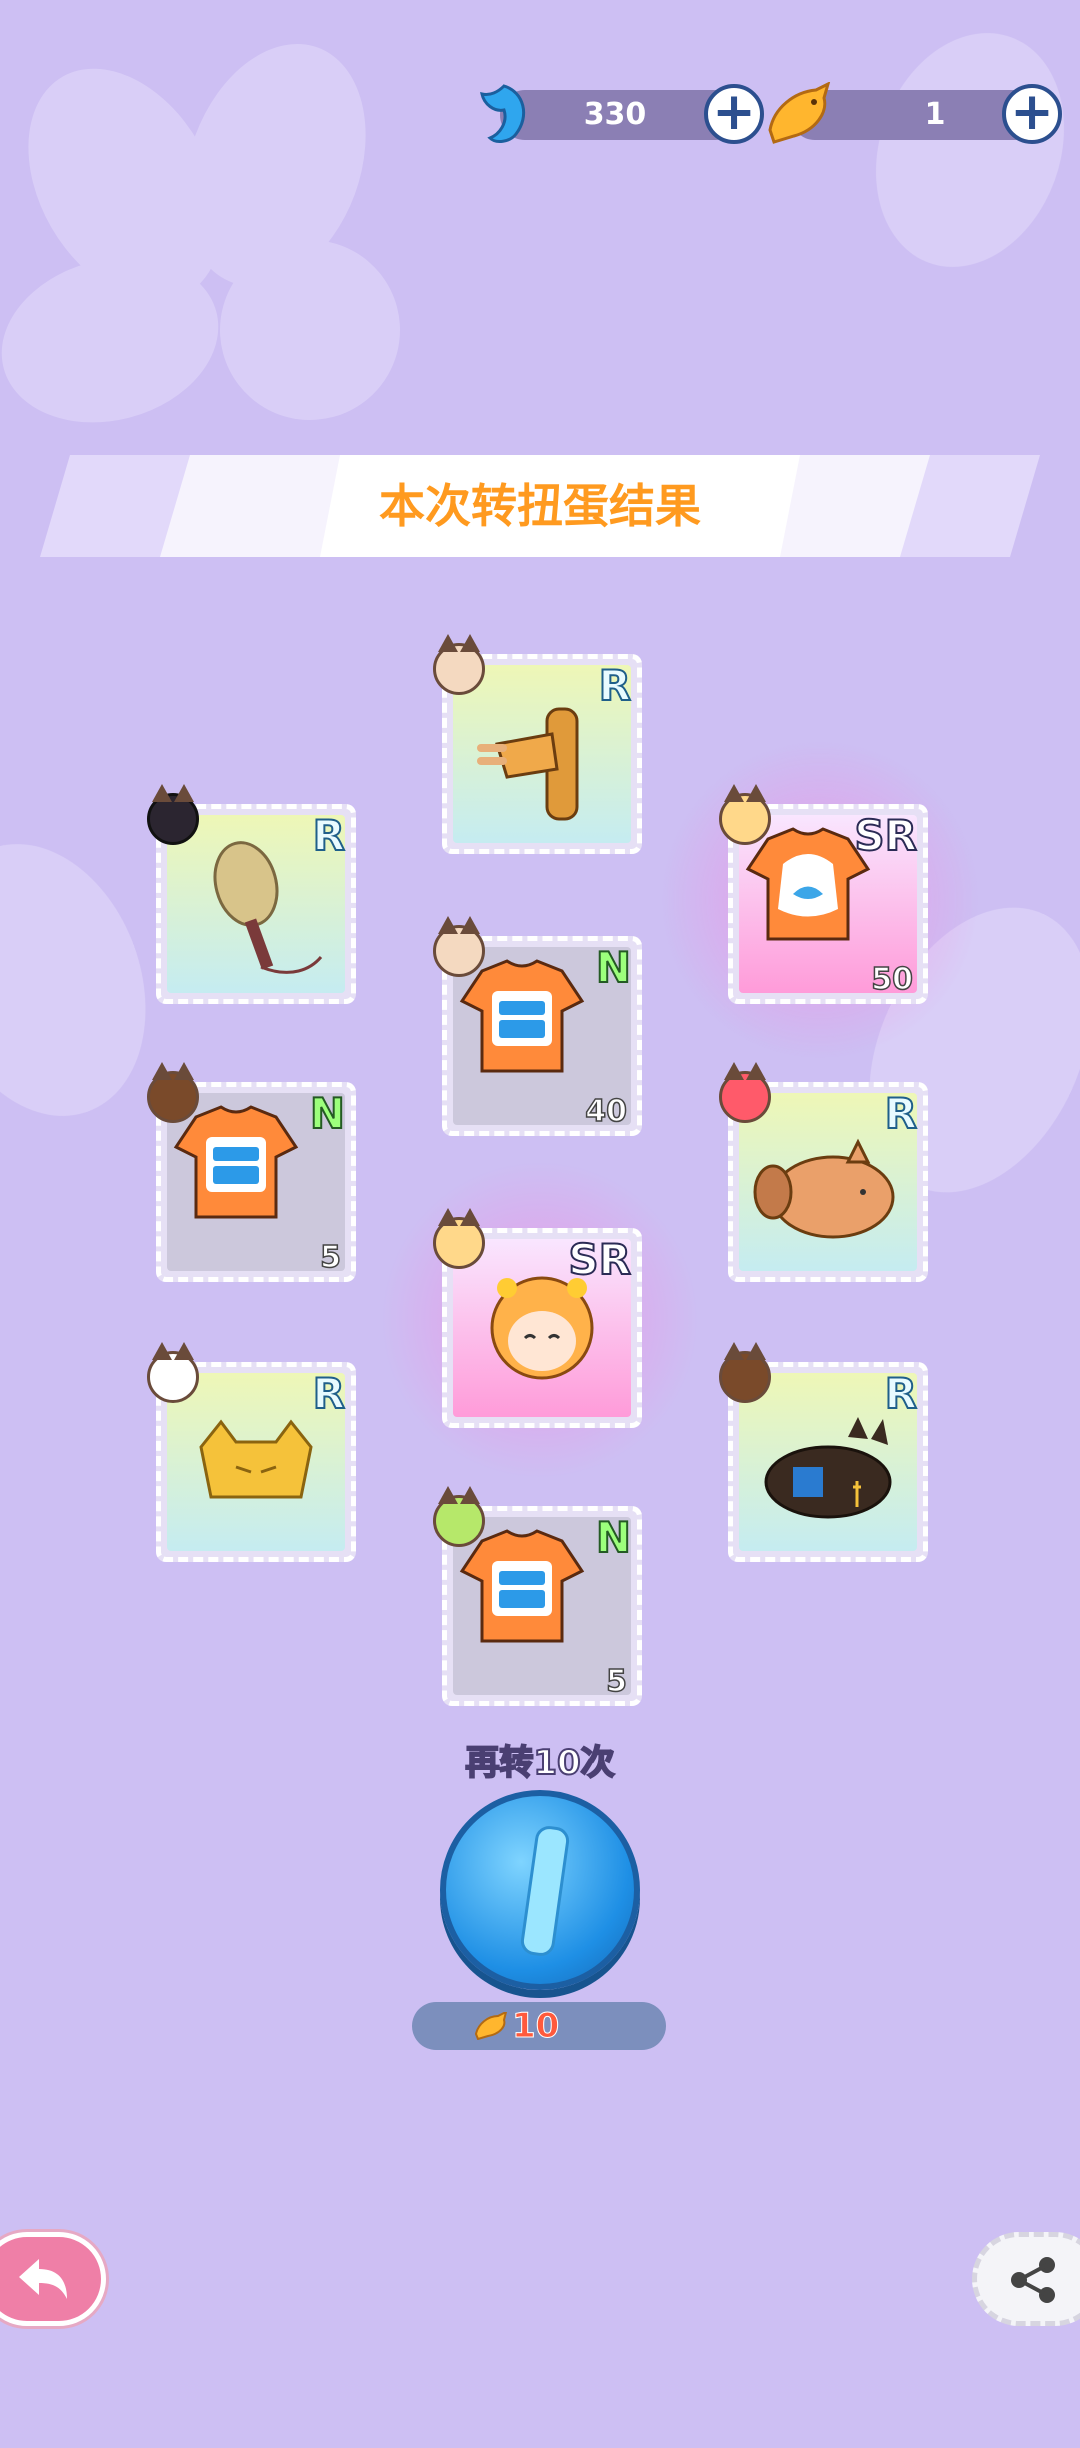 This screenshot has width=1080, height=2448. I want to click on black-cat-icon, so click(828, 1468).